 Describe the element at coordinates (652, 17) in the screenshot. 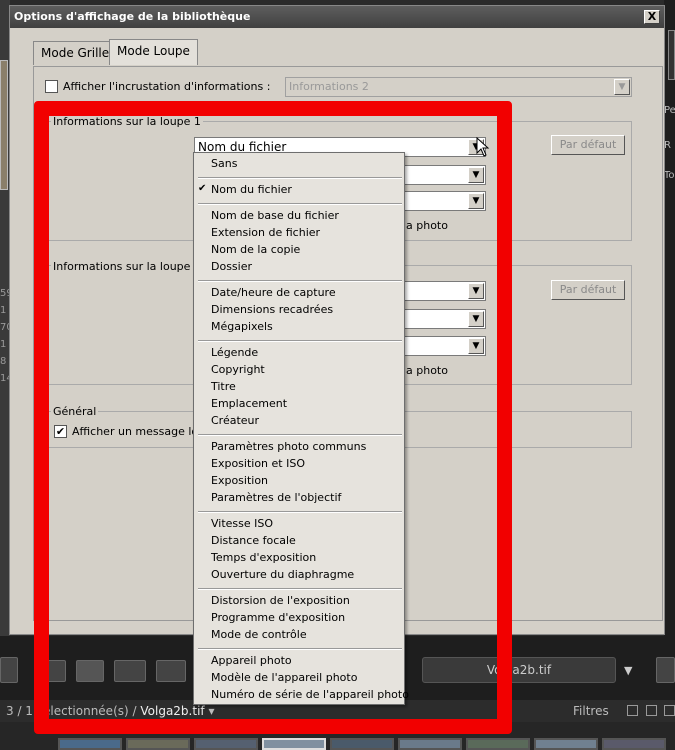

I see `close-button: X` at that location.